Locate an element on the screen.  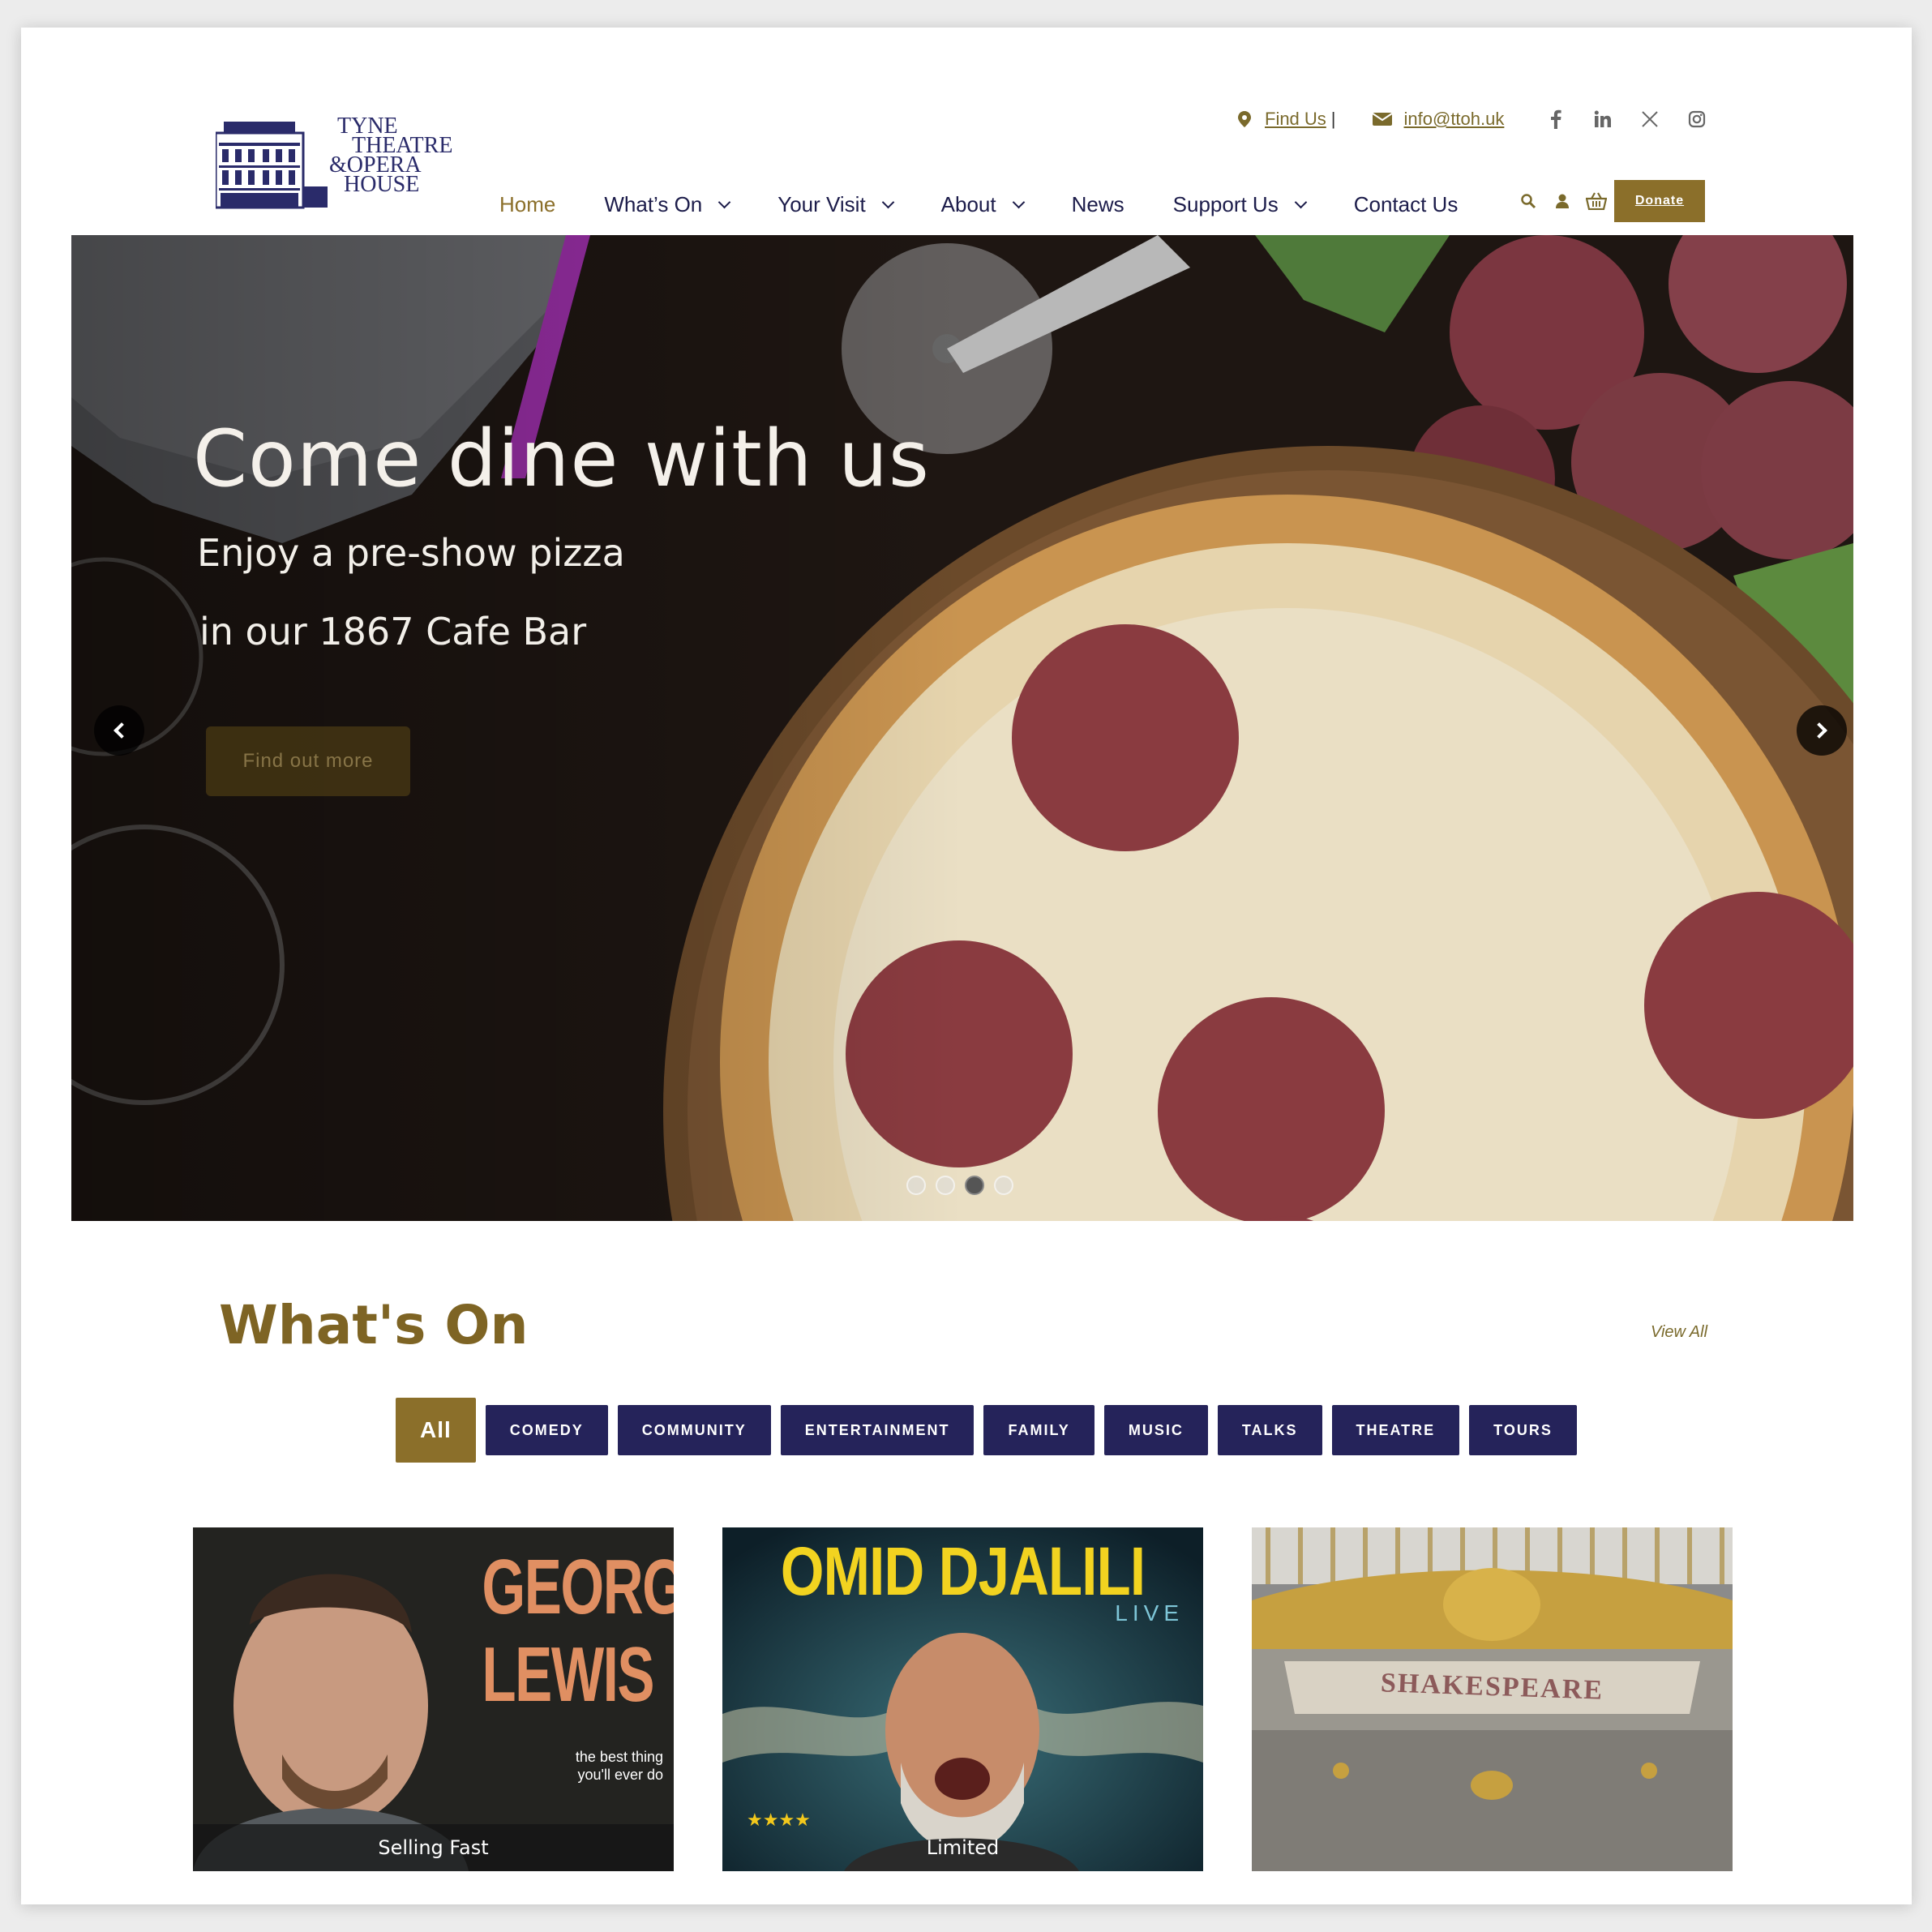
nav-home-label: Home is located at coordinates (527, 203).